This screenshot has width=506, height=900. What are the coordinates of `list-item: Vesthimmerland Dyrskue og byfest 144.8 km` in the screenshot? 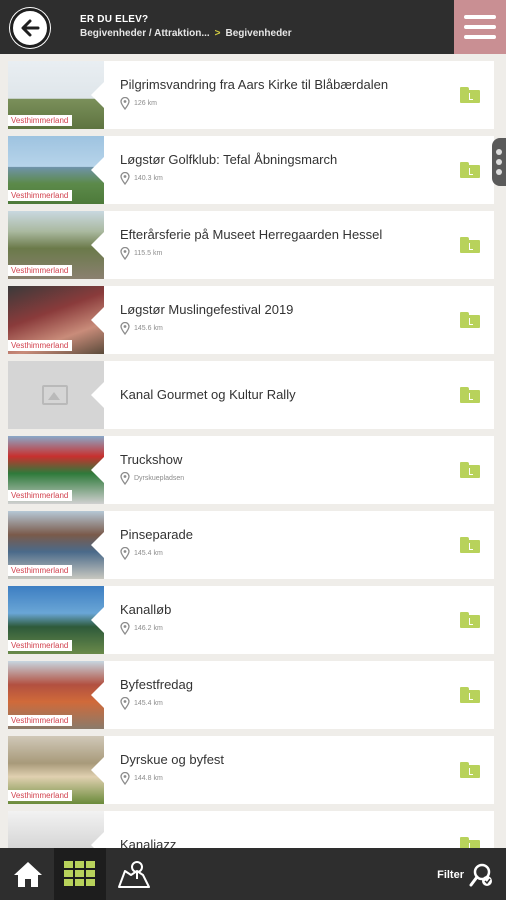 It's located at (251, 770).